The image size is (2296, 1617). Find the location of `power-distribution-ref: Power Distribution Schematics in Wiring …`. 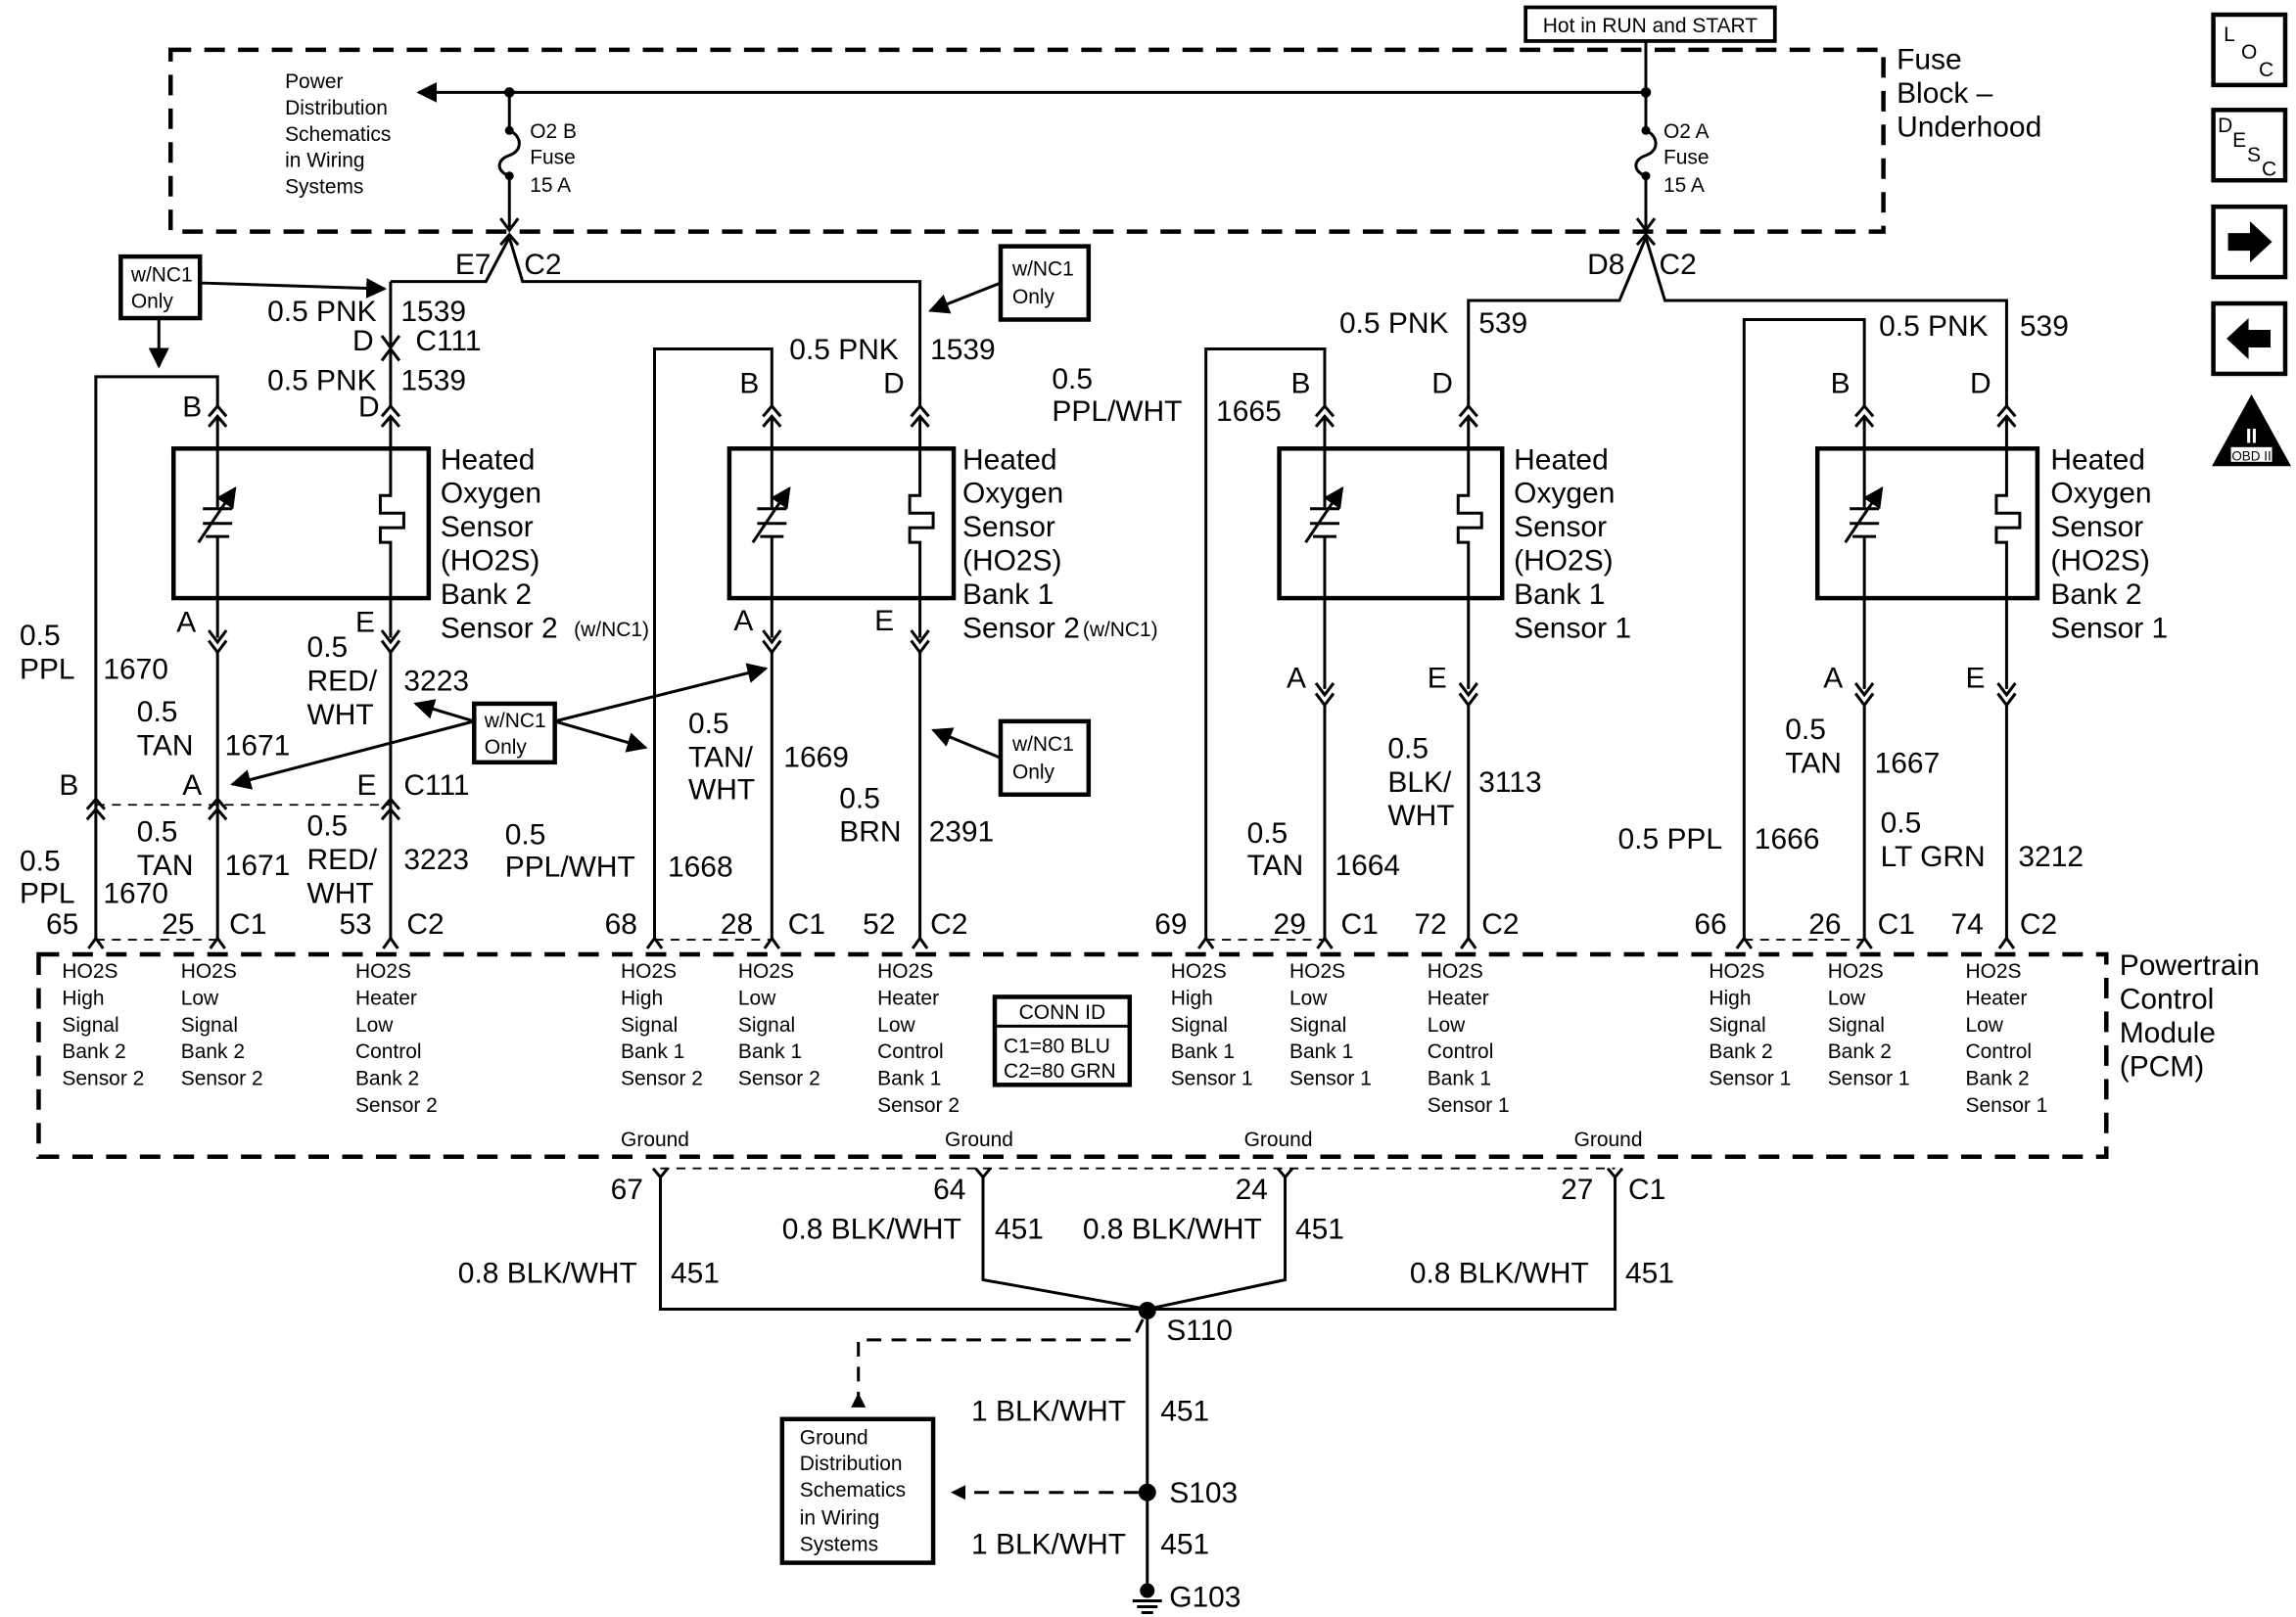

power-distribution-ref: Power Distribution Schematics in Wiring … is located at coordinates (341, 134).